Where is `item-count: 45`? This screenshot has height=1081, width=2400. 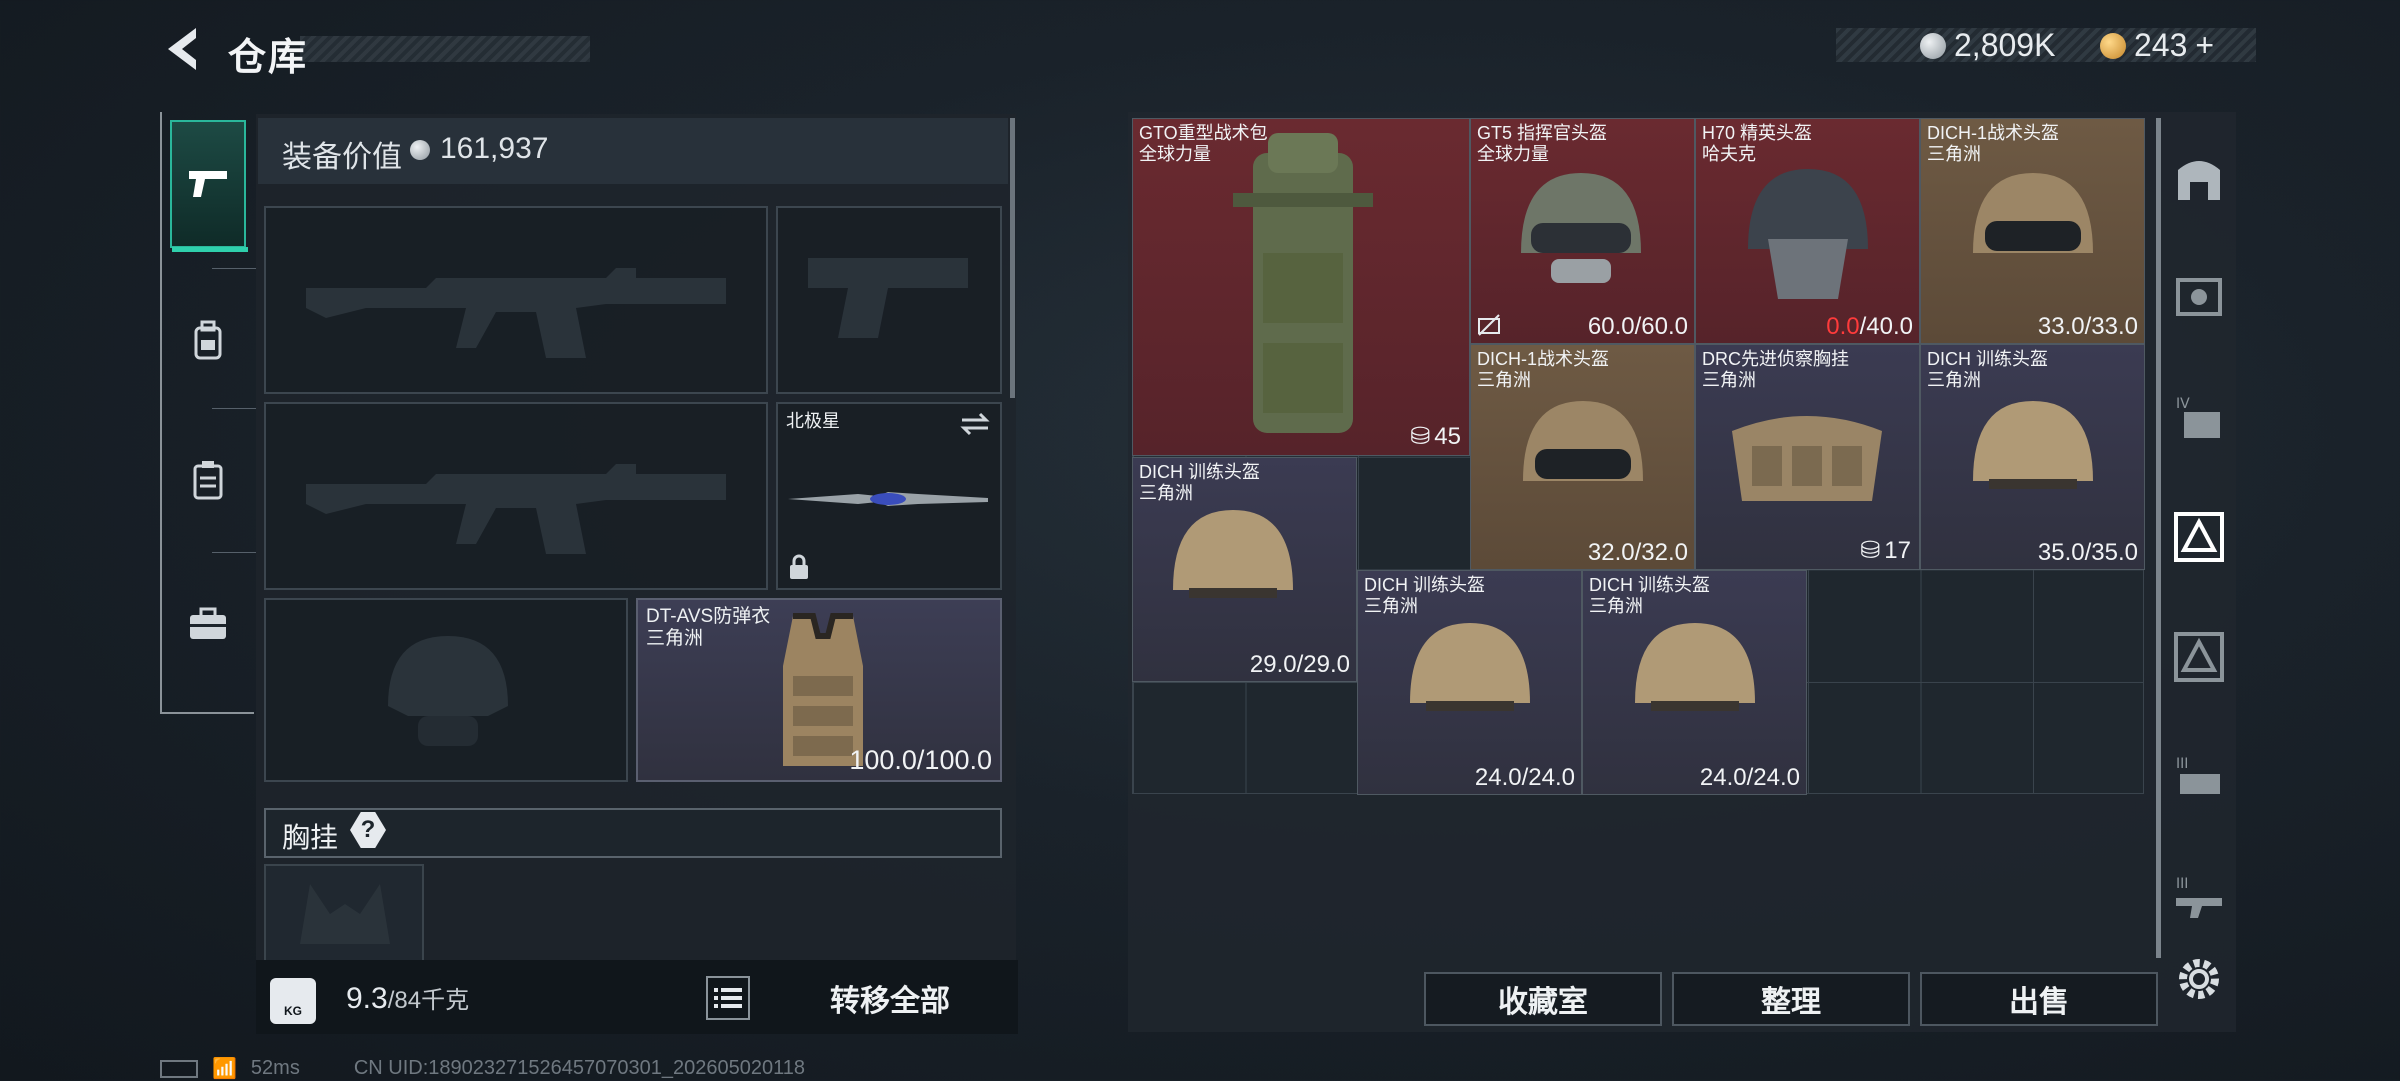 item-count: 45 is located at coordinates (1447, 436).